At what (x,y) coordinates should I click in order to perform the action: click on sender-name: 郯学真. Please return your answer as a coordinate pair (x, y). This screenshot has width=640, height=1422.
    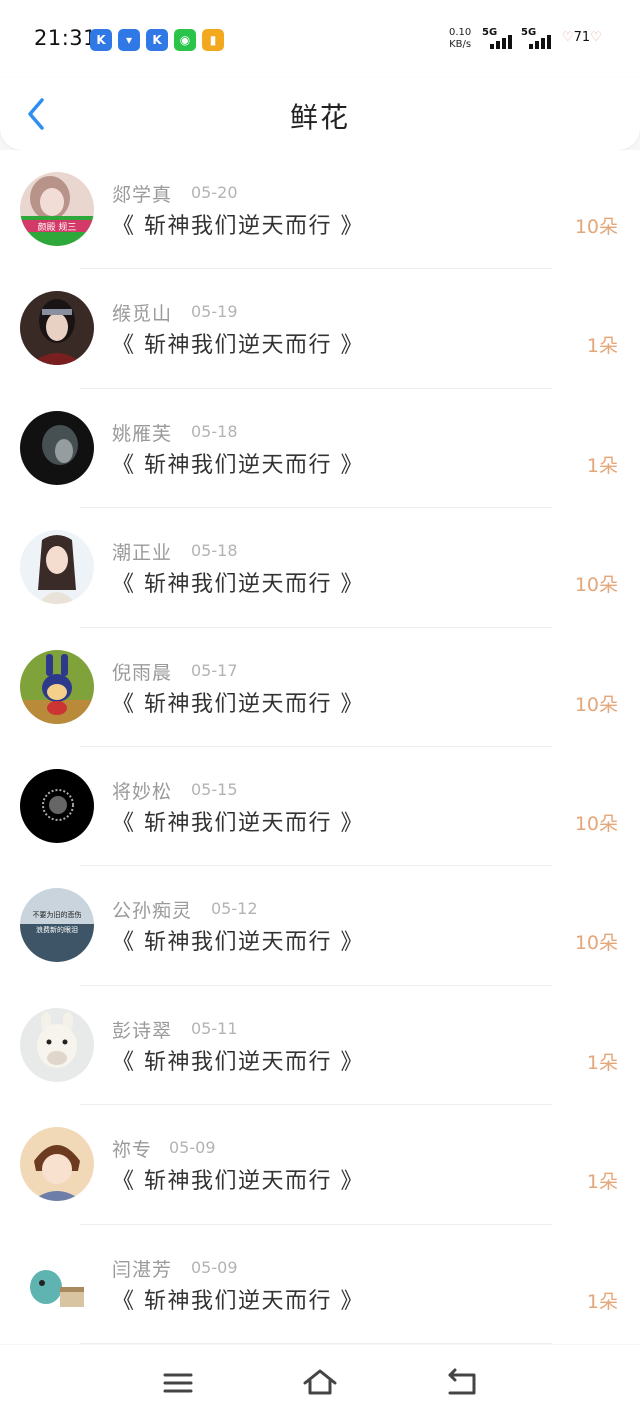
    Looking at the image, I should click on (142, 195).